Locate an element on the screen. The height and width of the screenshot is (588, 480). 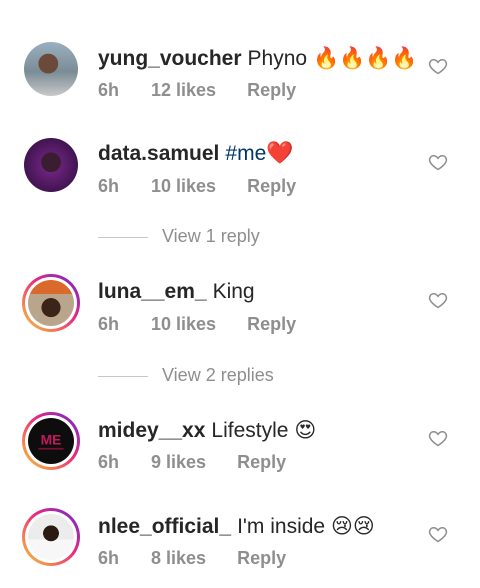
username: yung_voucher is located at coordinates (170, 58).